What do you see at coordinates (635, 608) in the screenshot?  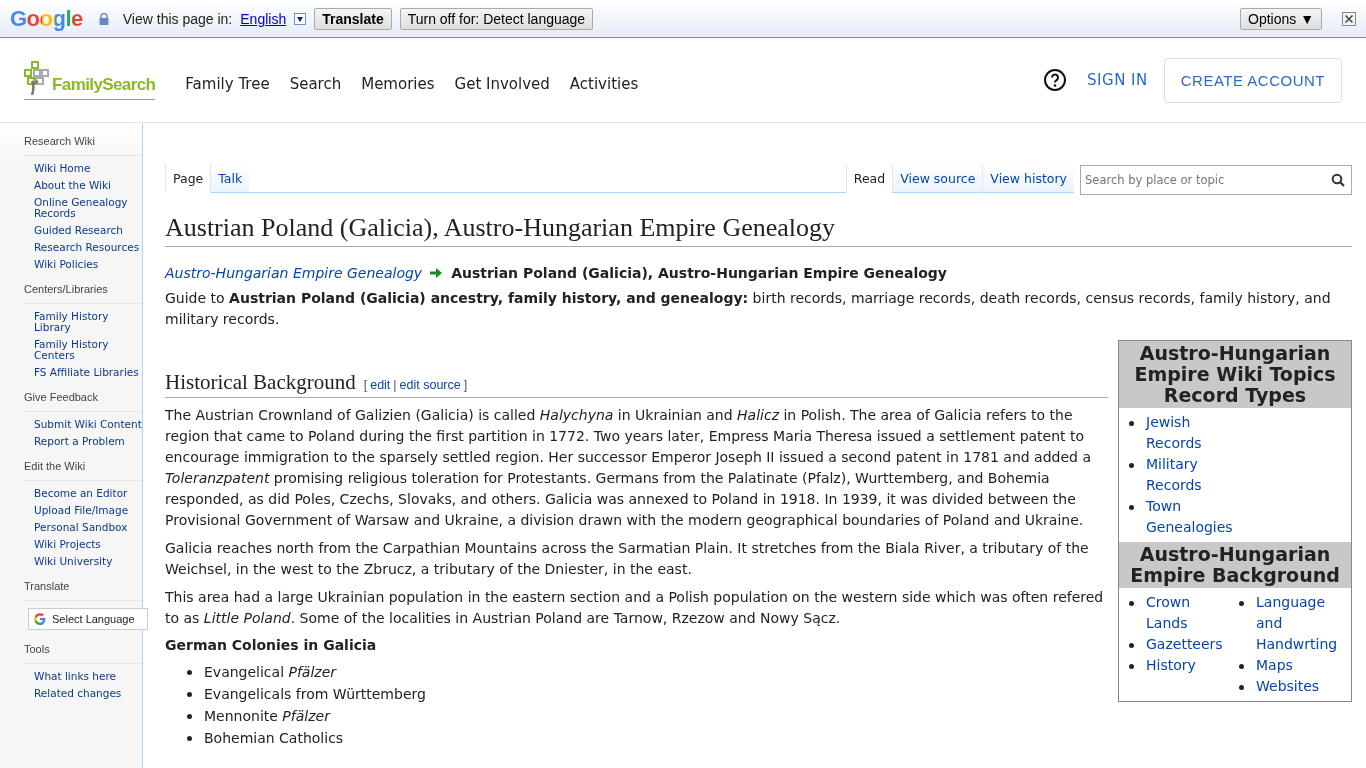 I see `paragraph: This area had a large Ukrainian population in the eastern section and a Polish population on the western side which was often refered to as Little Poland. Some of the localities in Austrian Poland are Tarnow, Rzezow and Nowy Sącz.` at bounding box center [635, 608].